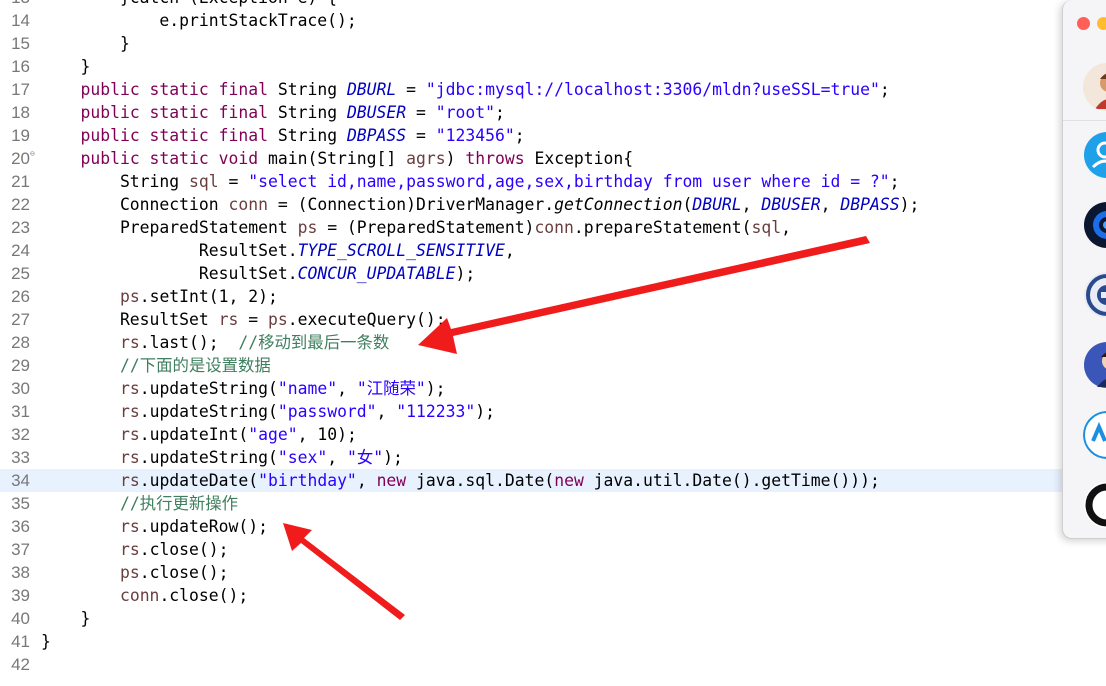 The height and width of the screenshot is (686, 1106). What do you see at coordinates (553, 365) in the screenshot?
I see `code-line: 29 //下面的是设置数据` at bounding box center [553, 365].